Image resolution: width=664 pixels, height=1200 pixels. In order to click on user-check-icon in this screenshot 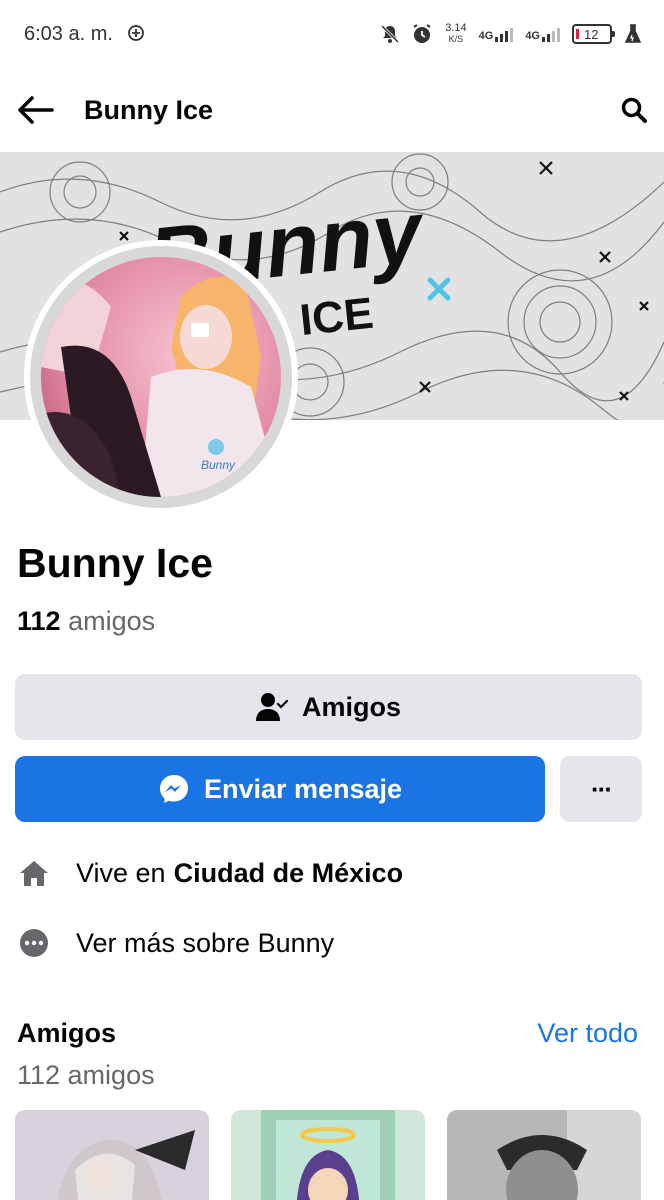, I will do `click(271, 707)`.